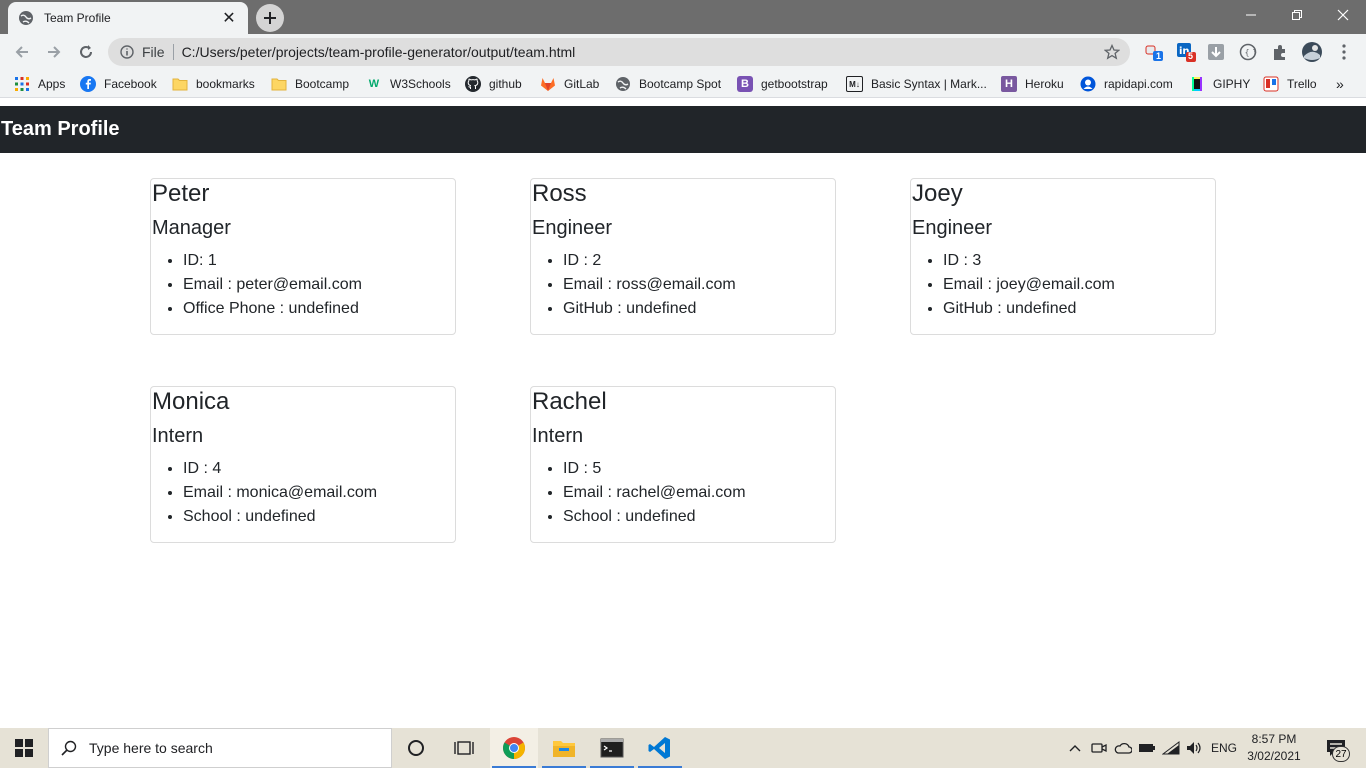 This screenshot has width=1366, height=768. Describe the element at coordinates (1340, 84) in the screenshot. I see `bookmarks-overflow-icon: »` at that location.